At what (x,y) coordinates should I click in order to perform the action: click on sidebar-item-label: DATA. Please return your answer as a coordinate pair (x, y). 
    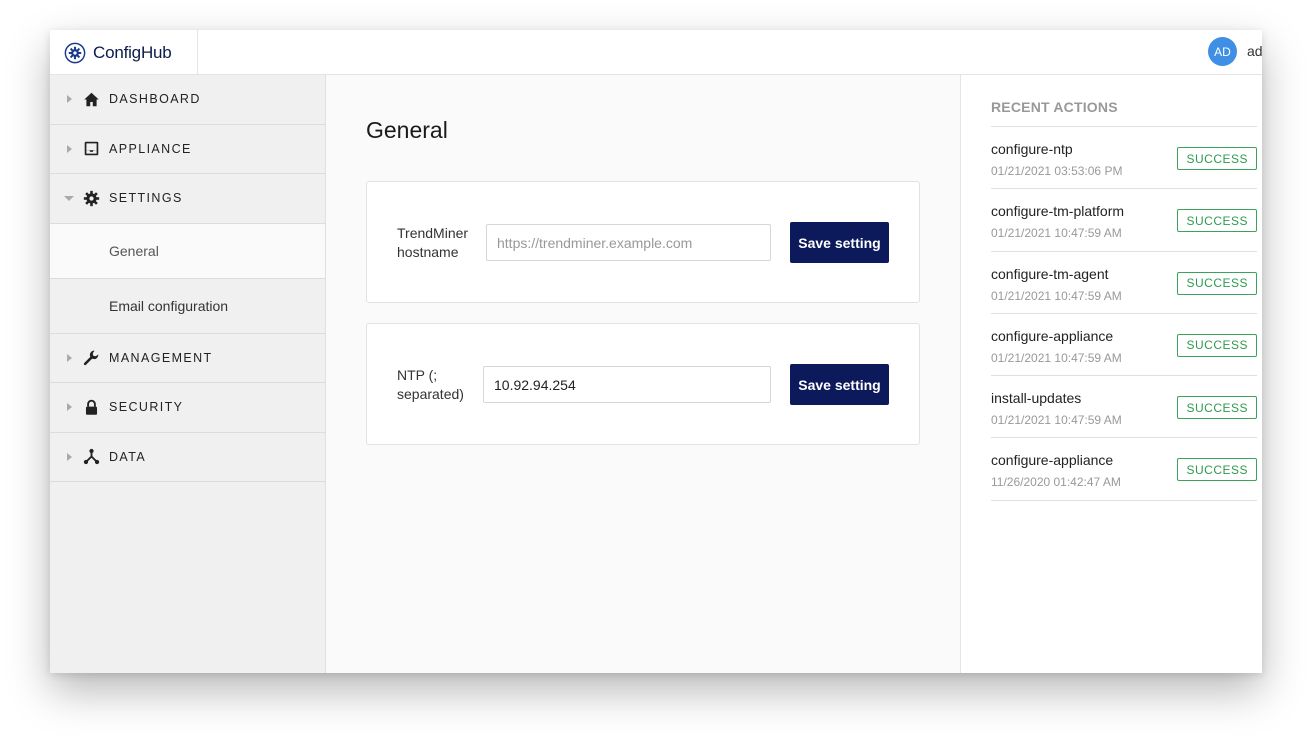
    Looking at the image, I should click on (128, 456).